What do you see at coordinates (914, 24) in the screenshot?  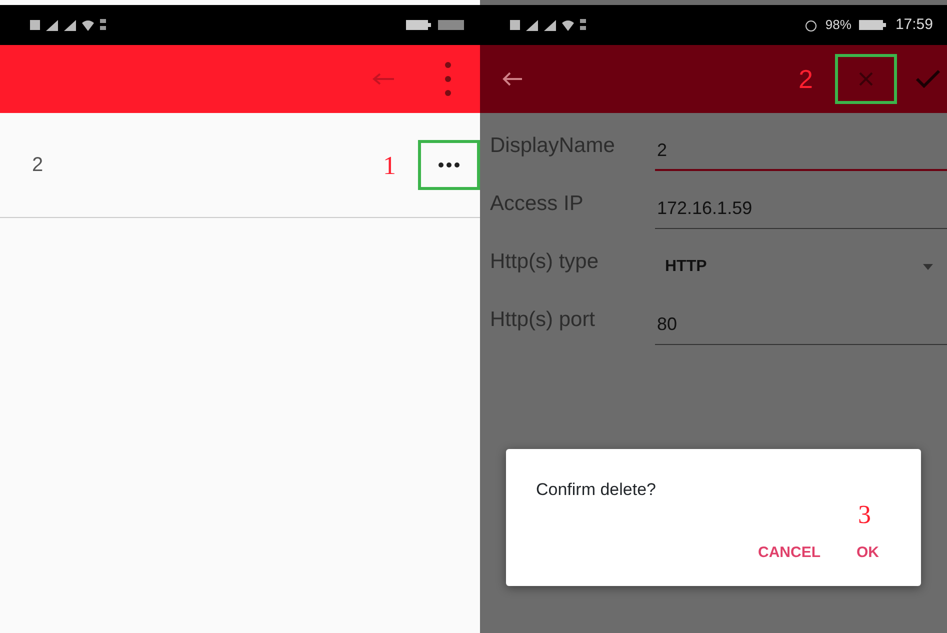 I see `clock-time: 17:59` at bounding box center [914, 24].